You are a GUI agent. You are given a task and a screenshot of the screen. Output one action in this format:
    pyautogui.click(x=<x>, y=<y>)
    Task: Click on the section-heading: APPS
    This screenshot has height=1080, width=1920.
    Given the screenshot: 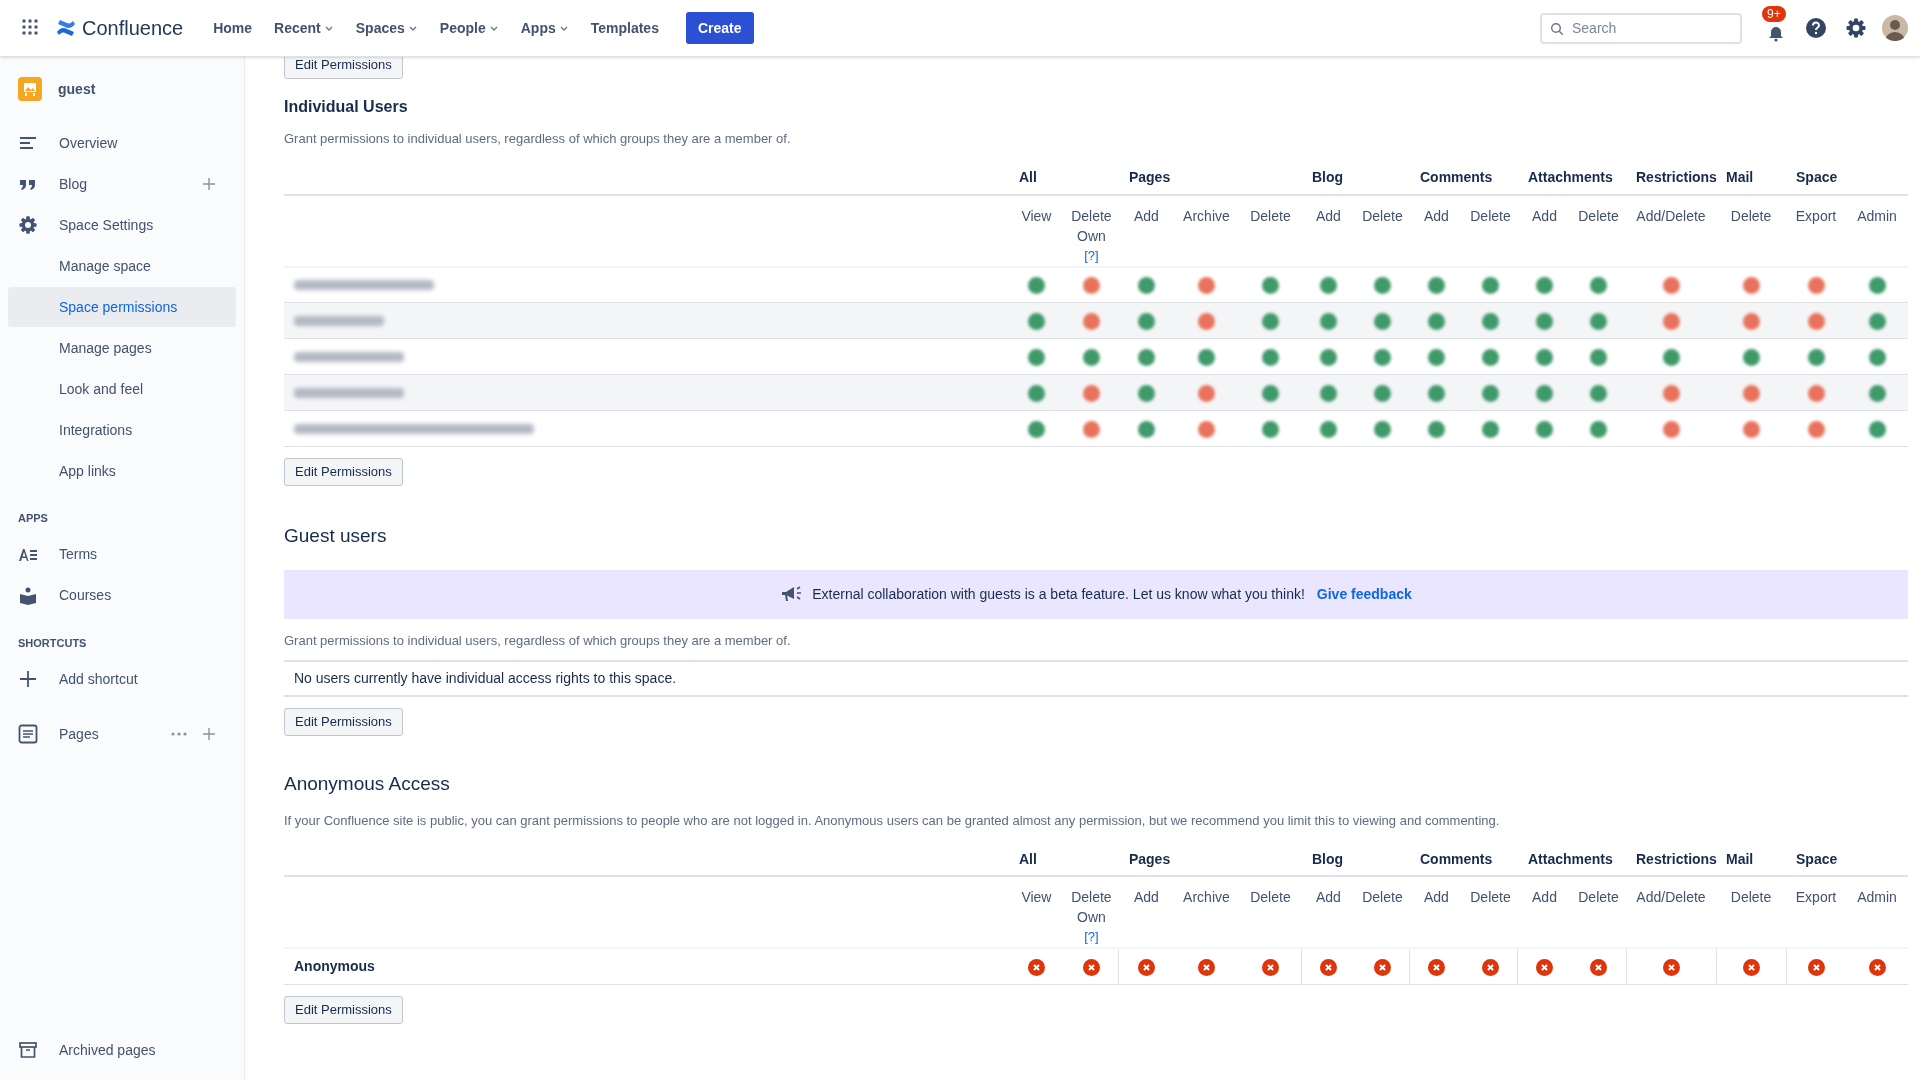 What is the action you would take?
    pyautogui.click(x=33, y=518)
    